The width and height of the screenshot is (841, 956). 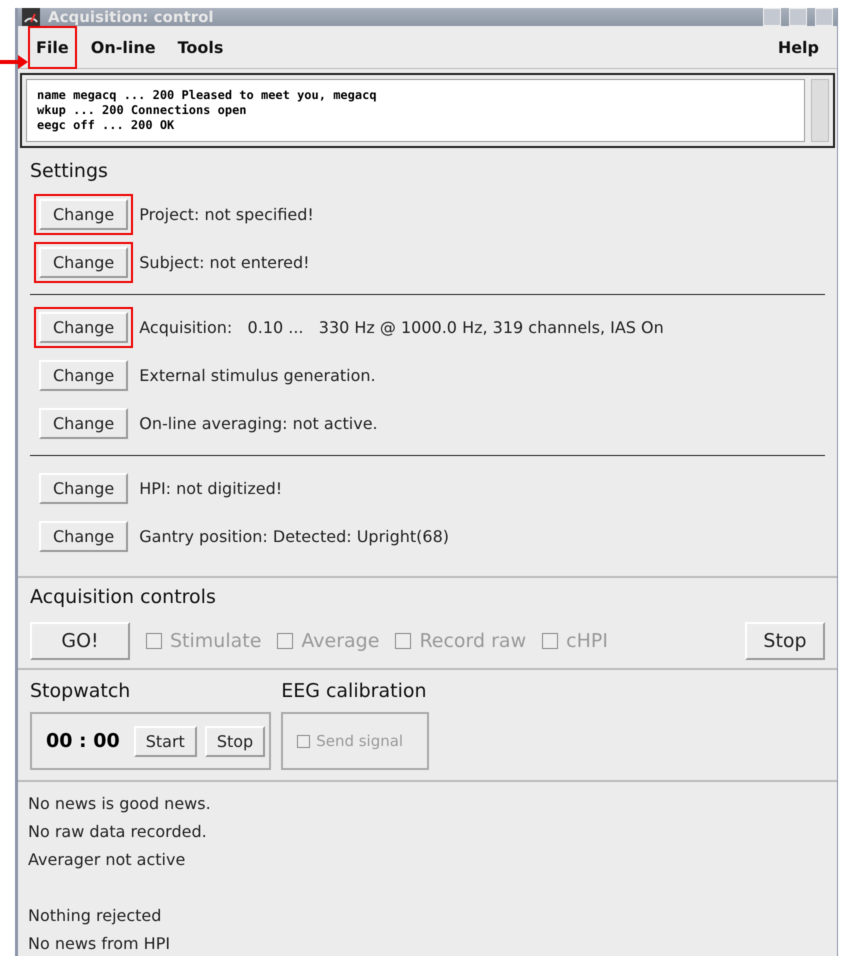 I want to click on status-message: Nothing rejected, so click(x=95, y=915).